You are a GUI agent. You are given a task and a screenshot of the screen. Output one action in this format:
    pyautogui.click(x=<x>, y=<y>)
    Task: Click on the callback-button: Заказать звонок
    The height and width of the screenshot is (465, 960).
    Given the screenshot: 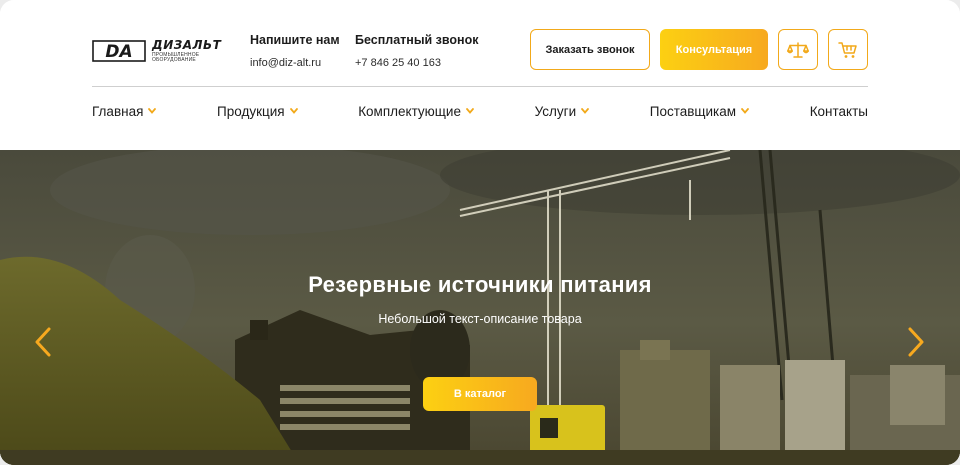 What is the action you would take?
    pyautogui.click(x=590, y=49)
    